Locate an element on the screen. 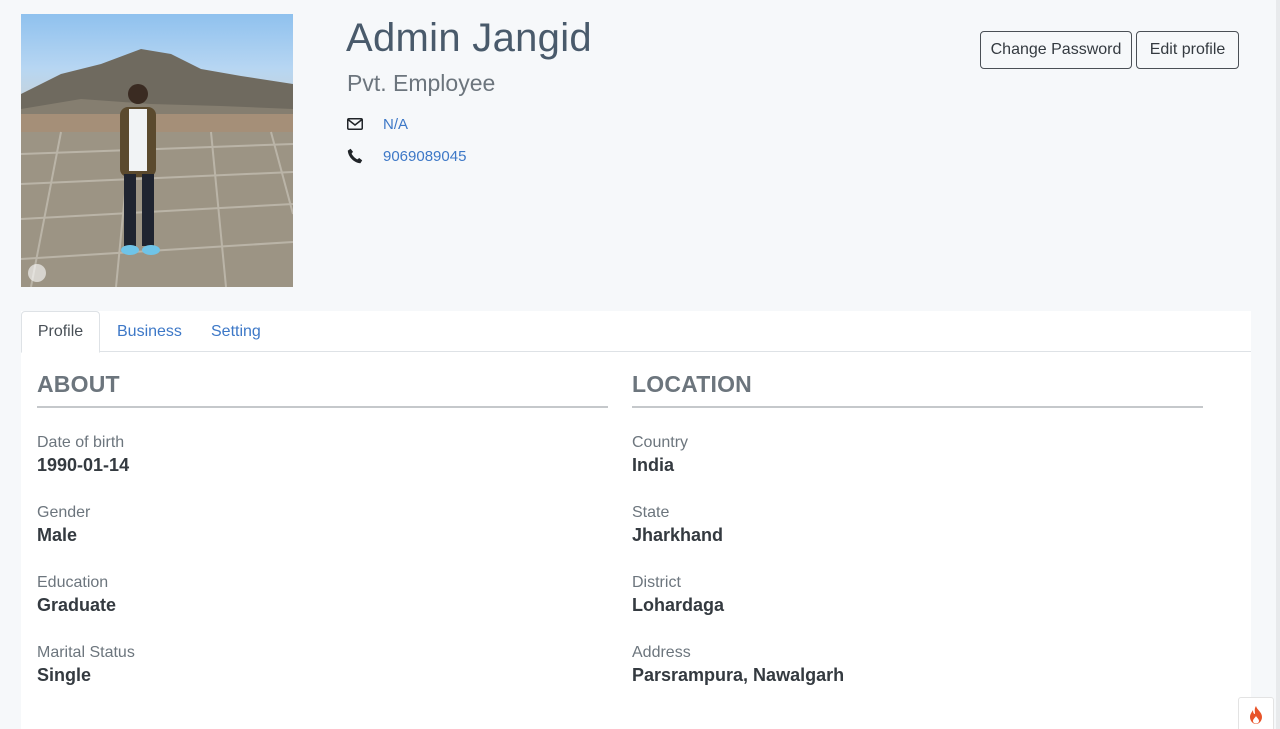 The image size is (1280, 729). field-value: Parsrampura, Nawalgarh is located at coordinates (738, 675).